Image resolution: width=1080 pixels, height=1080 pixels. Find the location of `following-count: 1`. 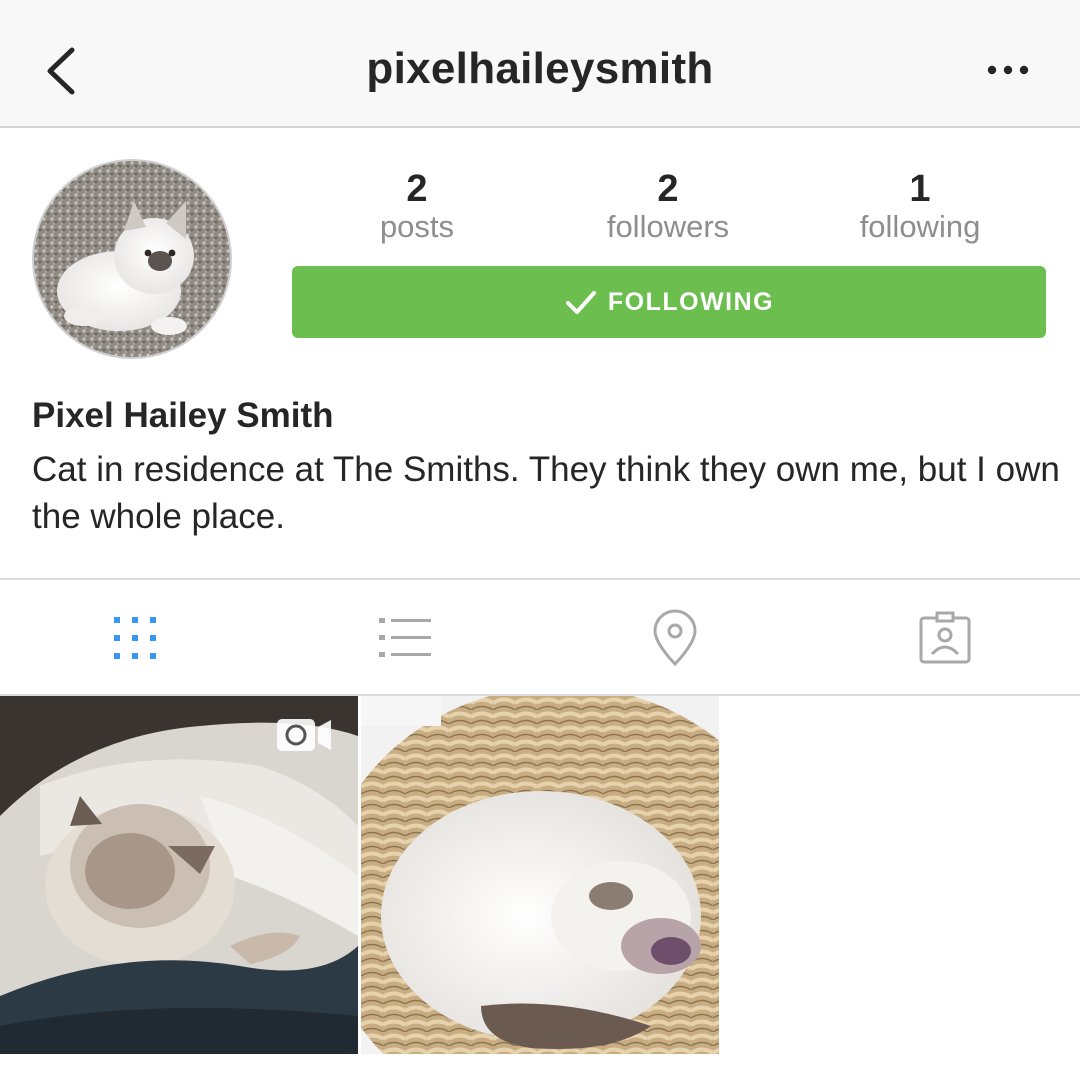

following-count: 1 is located at coordinates (920, 189).